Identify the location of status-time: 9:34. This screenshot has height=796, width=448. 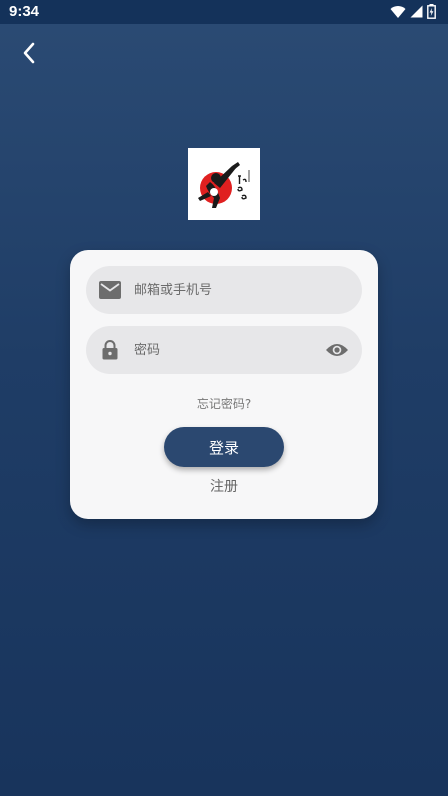
(24, 11).